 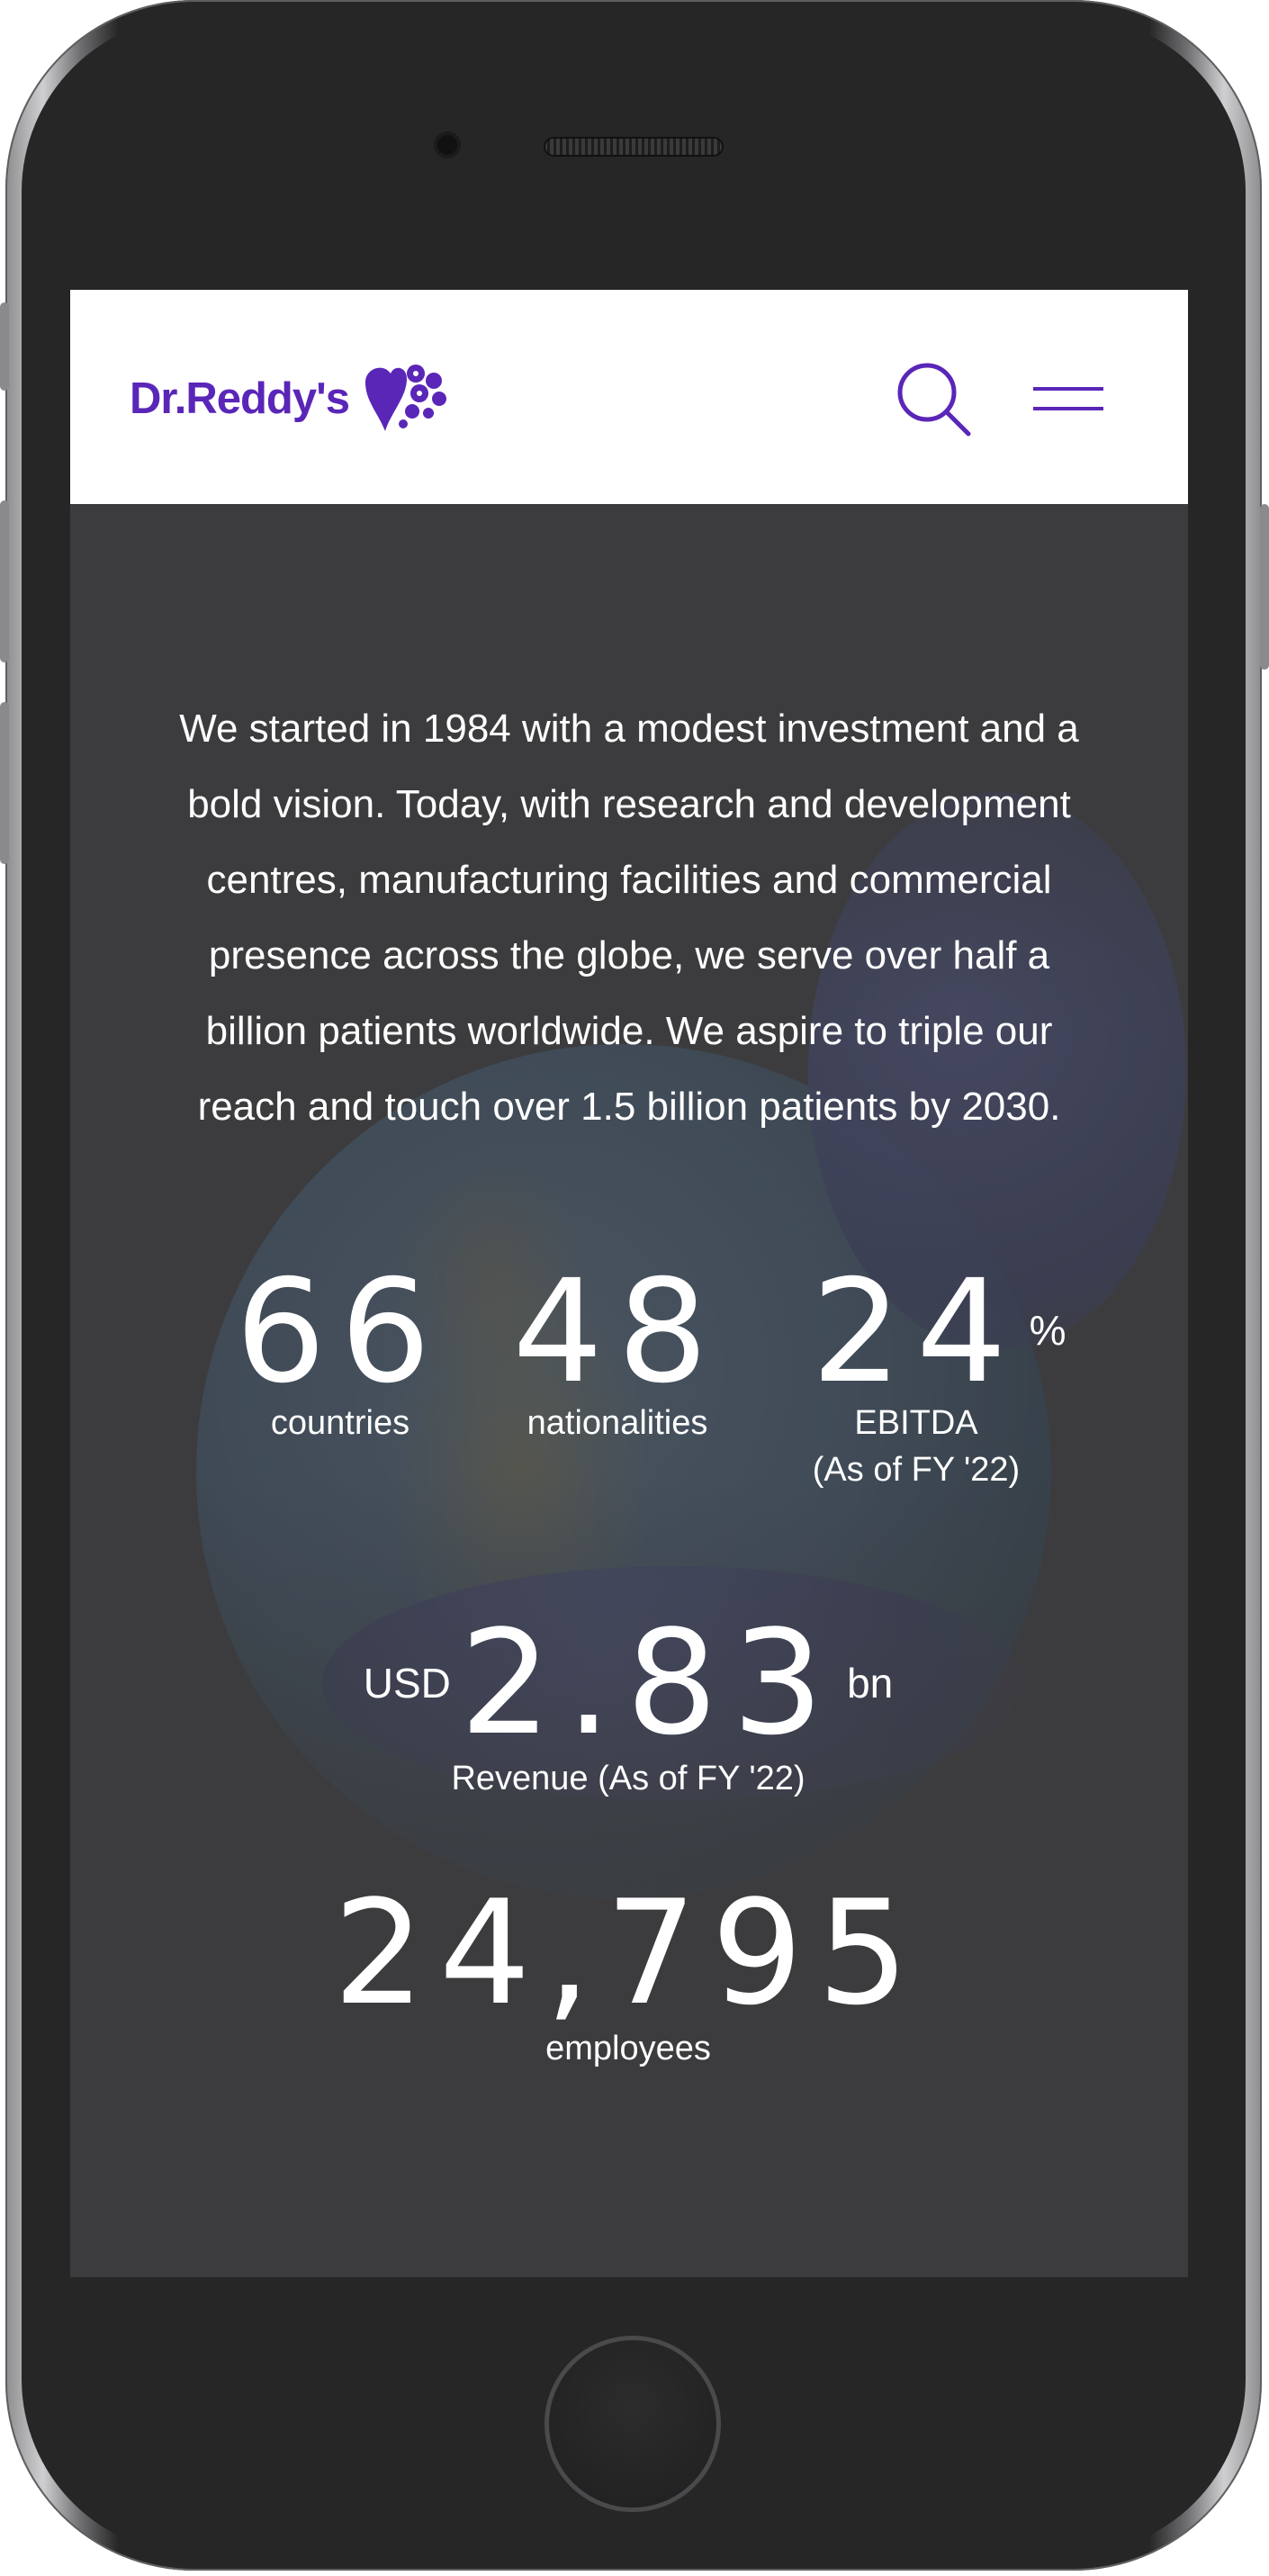 I want to click on stat-employees: 24,795 employees, so click(x=628, y=1976).